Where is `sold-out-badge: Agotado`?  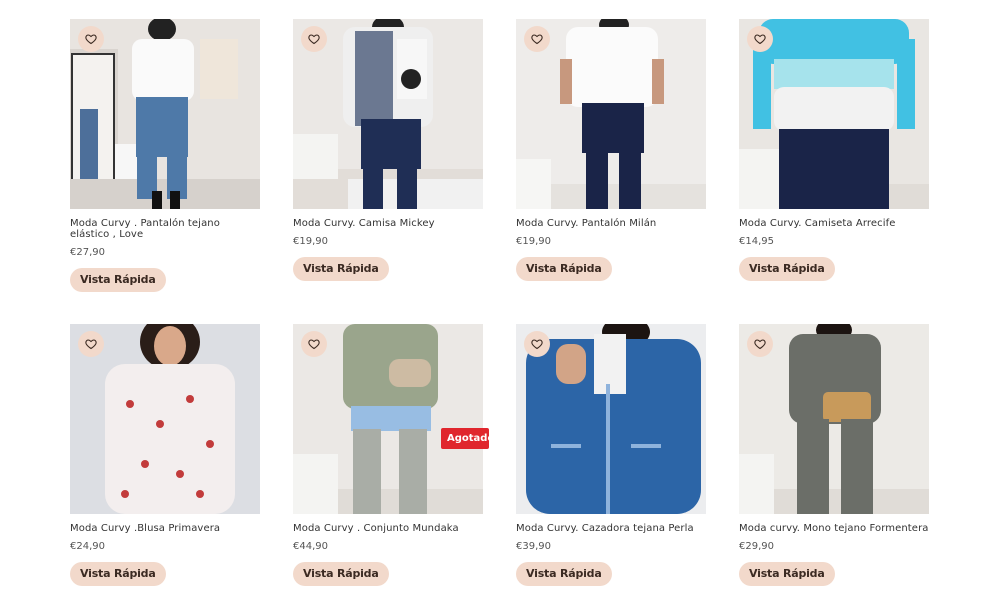
sold-out-badge: Agotado is located at coordinates (467, 438).